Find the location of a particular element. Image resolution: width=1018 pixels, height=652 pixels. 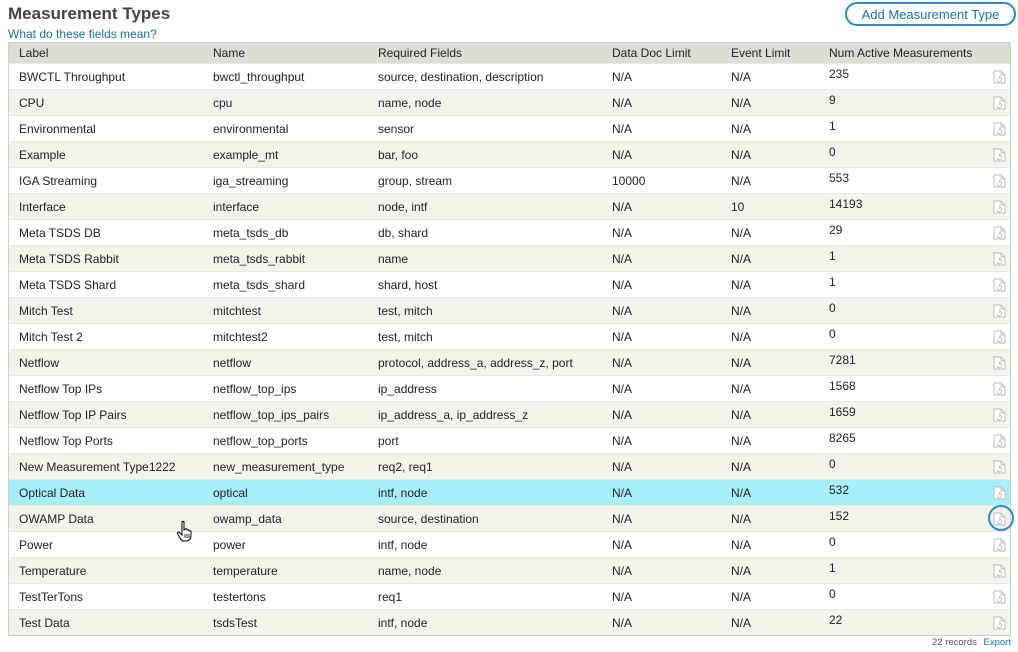

cell-num-active: 1 is located at coordinates (832, 282).